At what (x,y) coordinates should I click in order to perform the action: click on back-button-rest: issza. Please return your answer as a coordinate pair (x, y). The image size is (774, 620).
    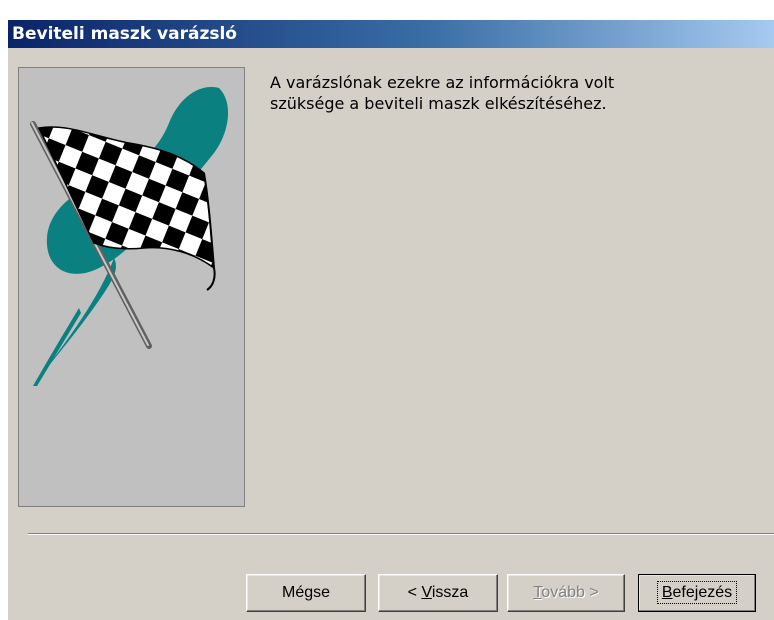
    Looking at the image, I should click on (450, 592).